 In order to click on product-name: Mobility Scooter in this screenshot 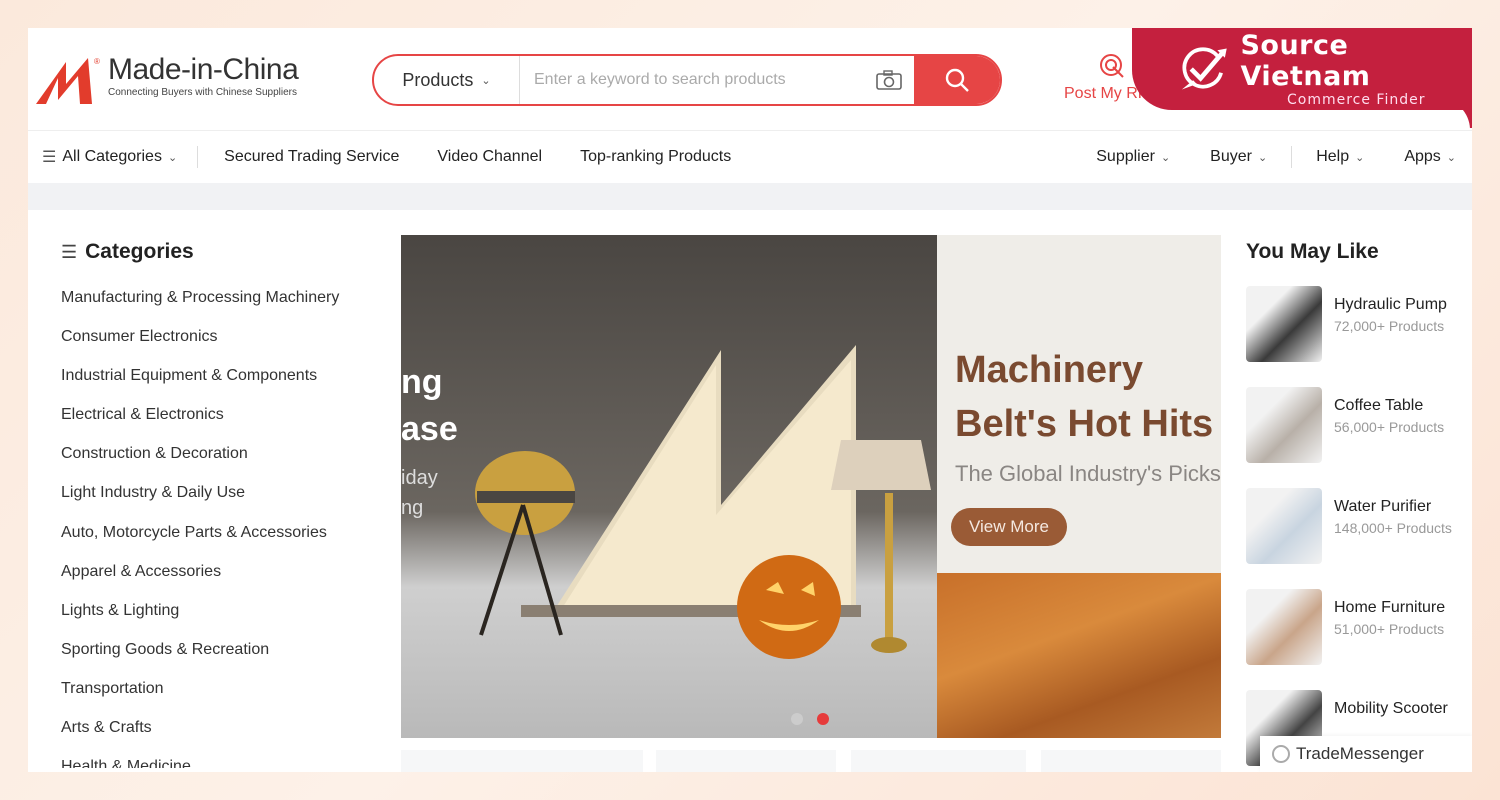, I will do `click(1391, 708)`.